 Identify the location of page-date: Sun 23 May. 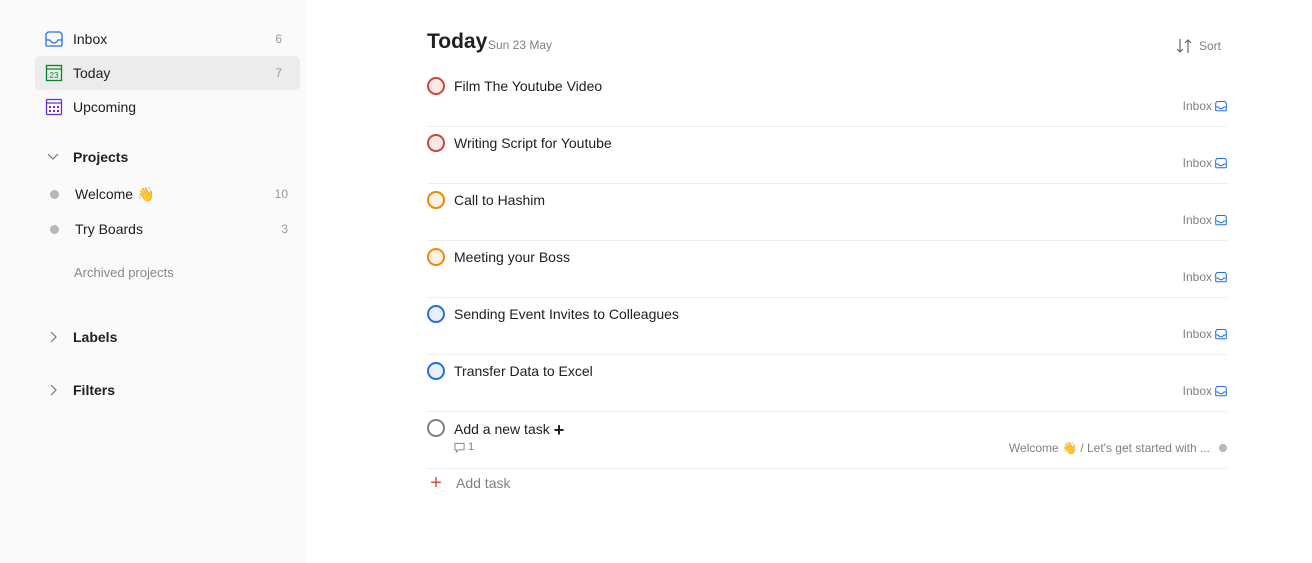
(520, 45).